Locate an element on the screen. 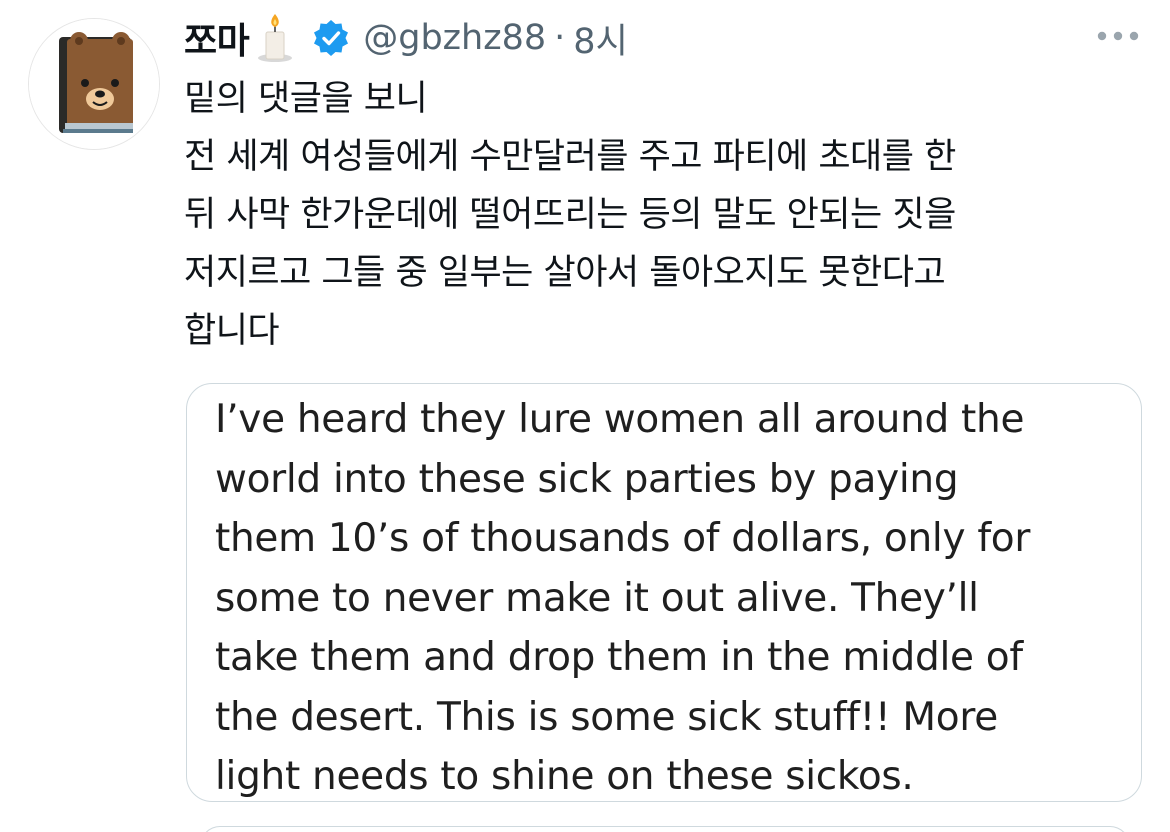  avatar is located at coordinates (94, 84).